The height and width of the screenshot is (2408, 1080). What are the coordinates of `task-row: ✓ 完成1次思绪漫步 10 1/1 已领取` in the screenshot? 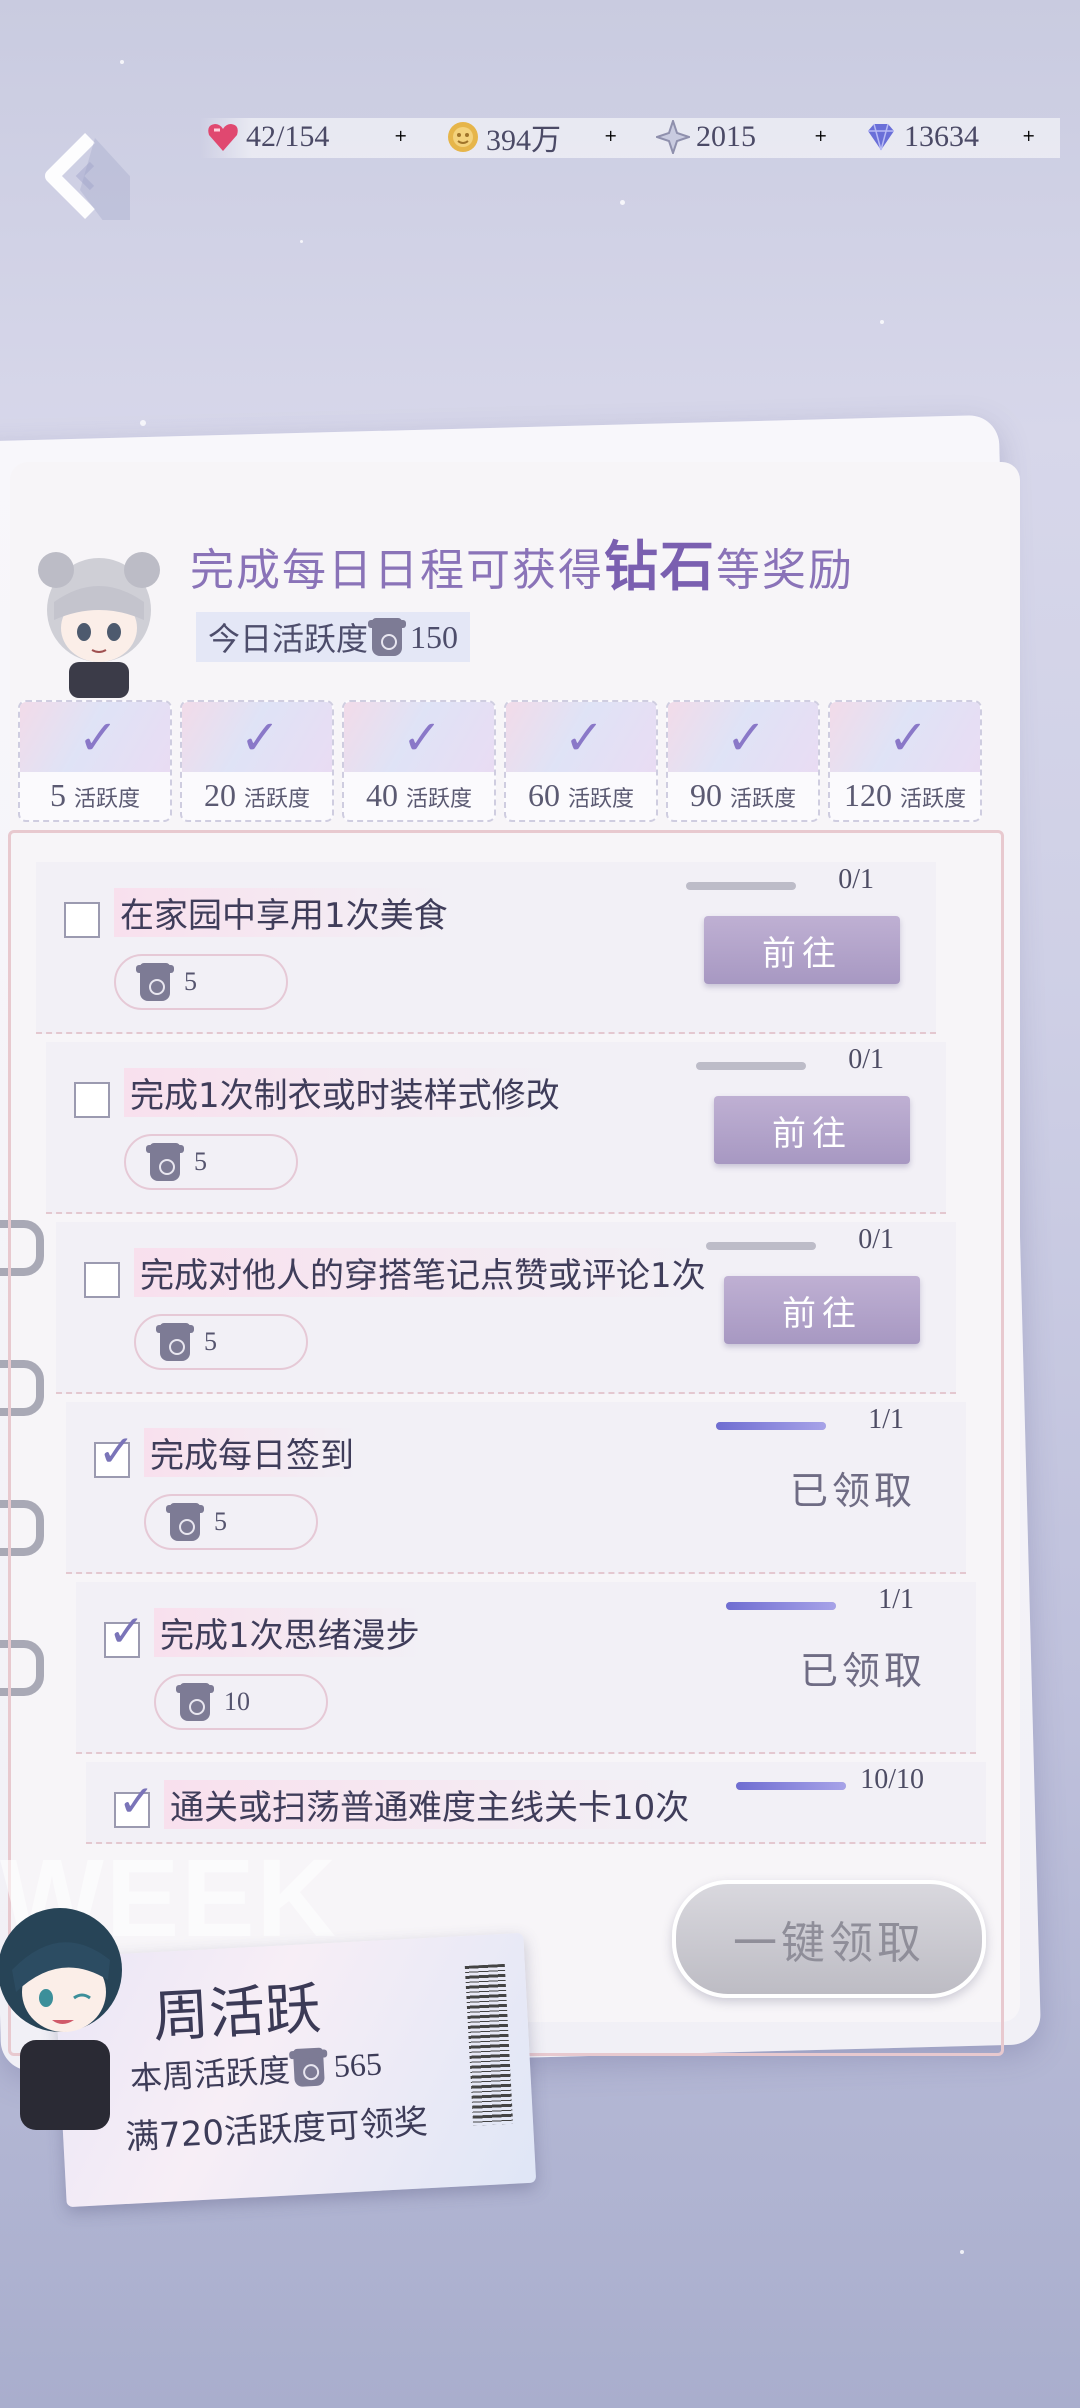 It's located at (526, 1668).